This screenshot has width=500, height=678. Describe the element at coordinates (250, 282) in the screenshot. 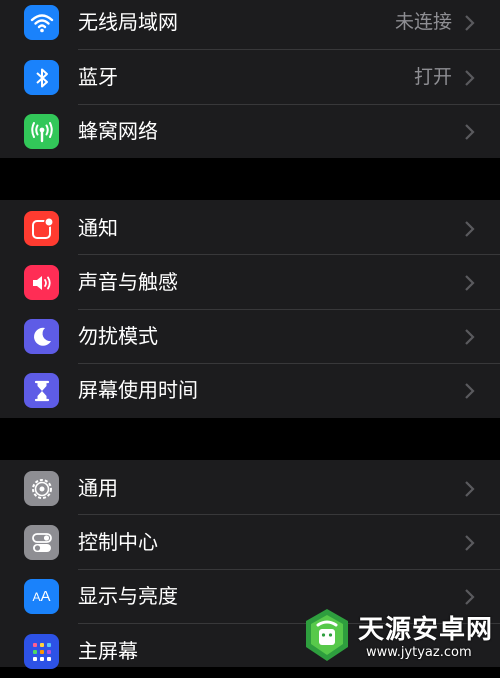

I see `sounds-row: 声音与触感` at that location.